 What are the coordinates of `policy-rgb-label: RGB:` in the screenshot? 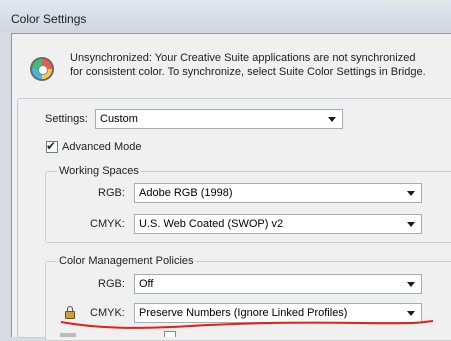 It's located at (111, 284).